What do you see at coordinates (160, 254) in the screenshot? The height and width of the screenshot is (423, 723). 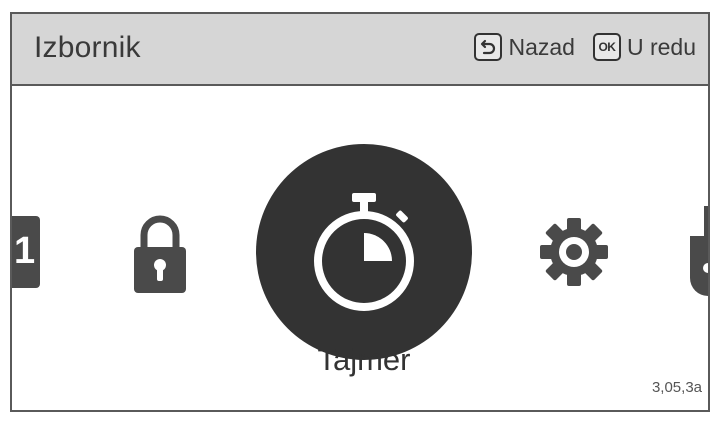 I see `lock-icon` at bounding box center [160, 254].